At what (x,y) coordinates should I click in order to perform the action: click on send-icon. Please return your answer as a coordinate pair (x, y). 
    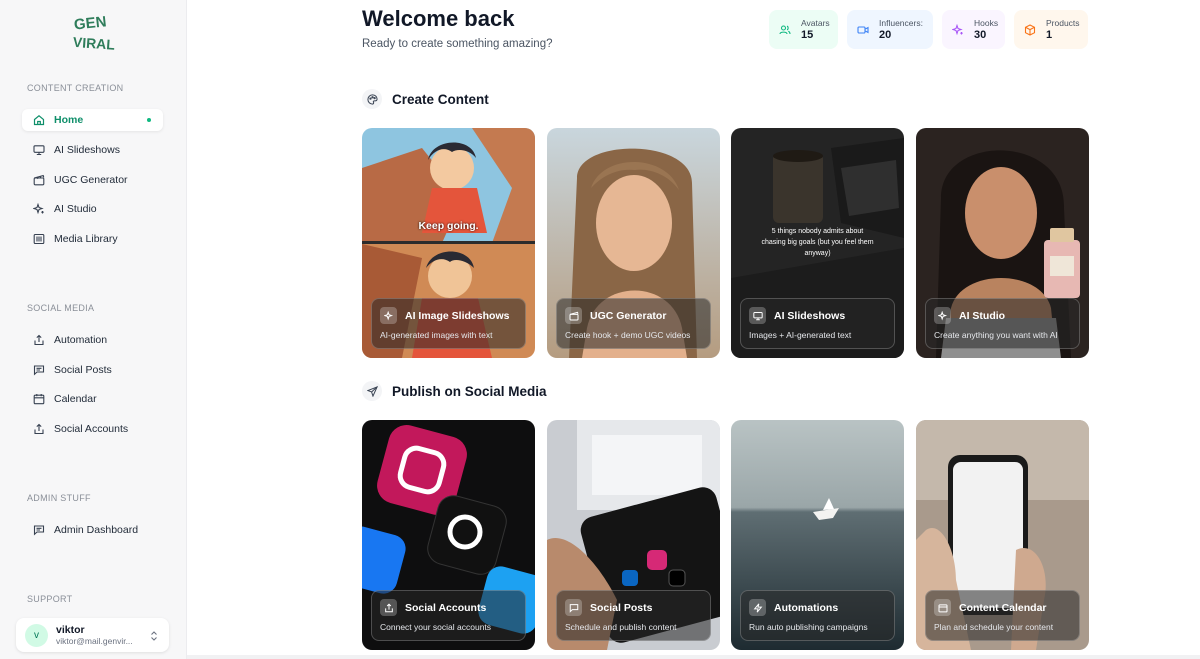
    Looking at the image, I should click on (372, 391).